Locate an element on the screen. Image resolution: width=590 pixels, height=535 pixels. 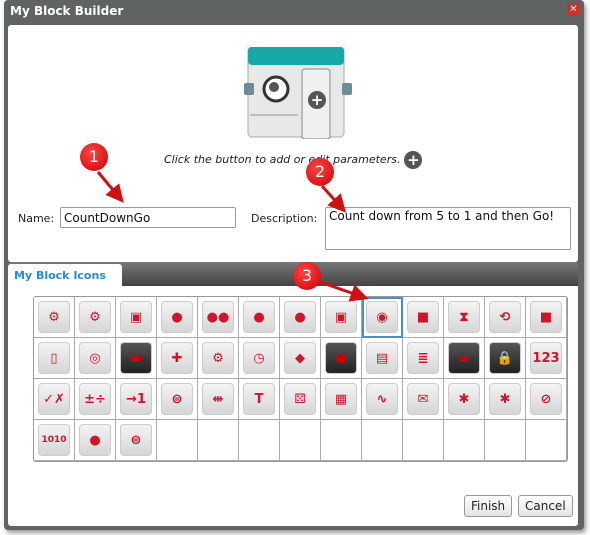
touch-sensor-icon: ▯ is located at coordinates (54, 358).